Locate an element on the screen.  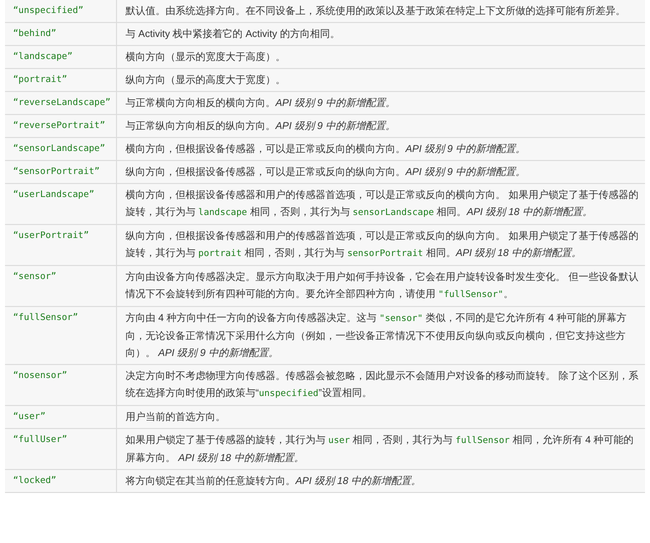
description-cell: 用户当前的首选方向。 is located at coordinates (380, 417).